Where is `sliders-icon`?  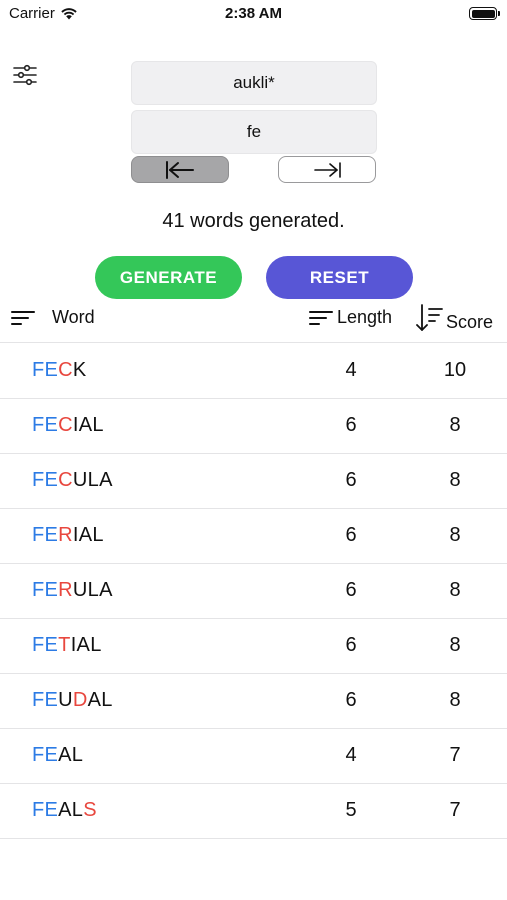
sliders-icon is located at coordinates (25, 75).